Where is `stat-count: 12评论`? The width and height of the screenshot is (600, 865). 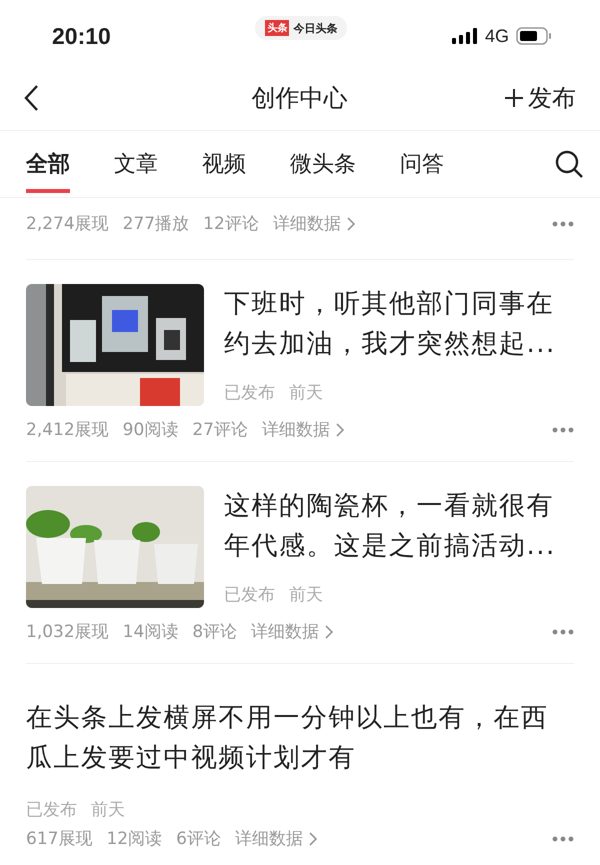
stat-count: 12评论 is located at coordinates (231, 224).